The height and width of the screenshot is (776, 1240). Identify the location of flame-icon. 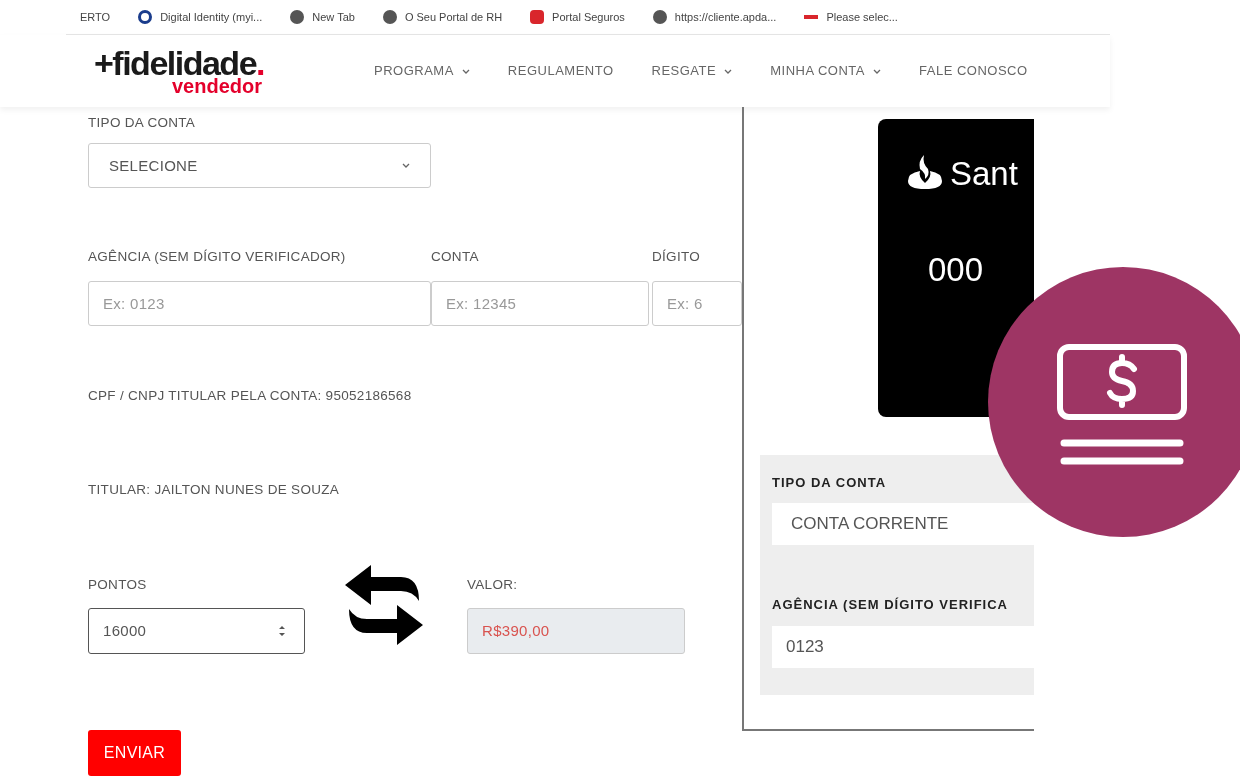
(925, 173).